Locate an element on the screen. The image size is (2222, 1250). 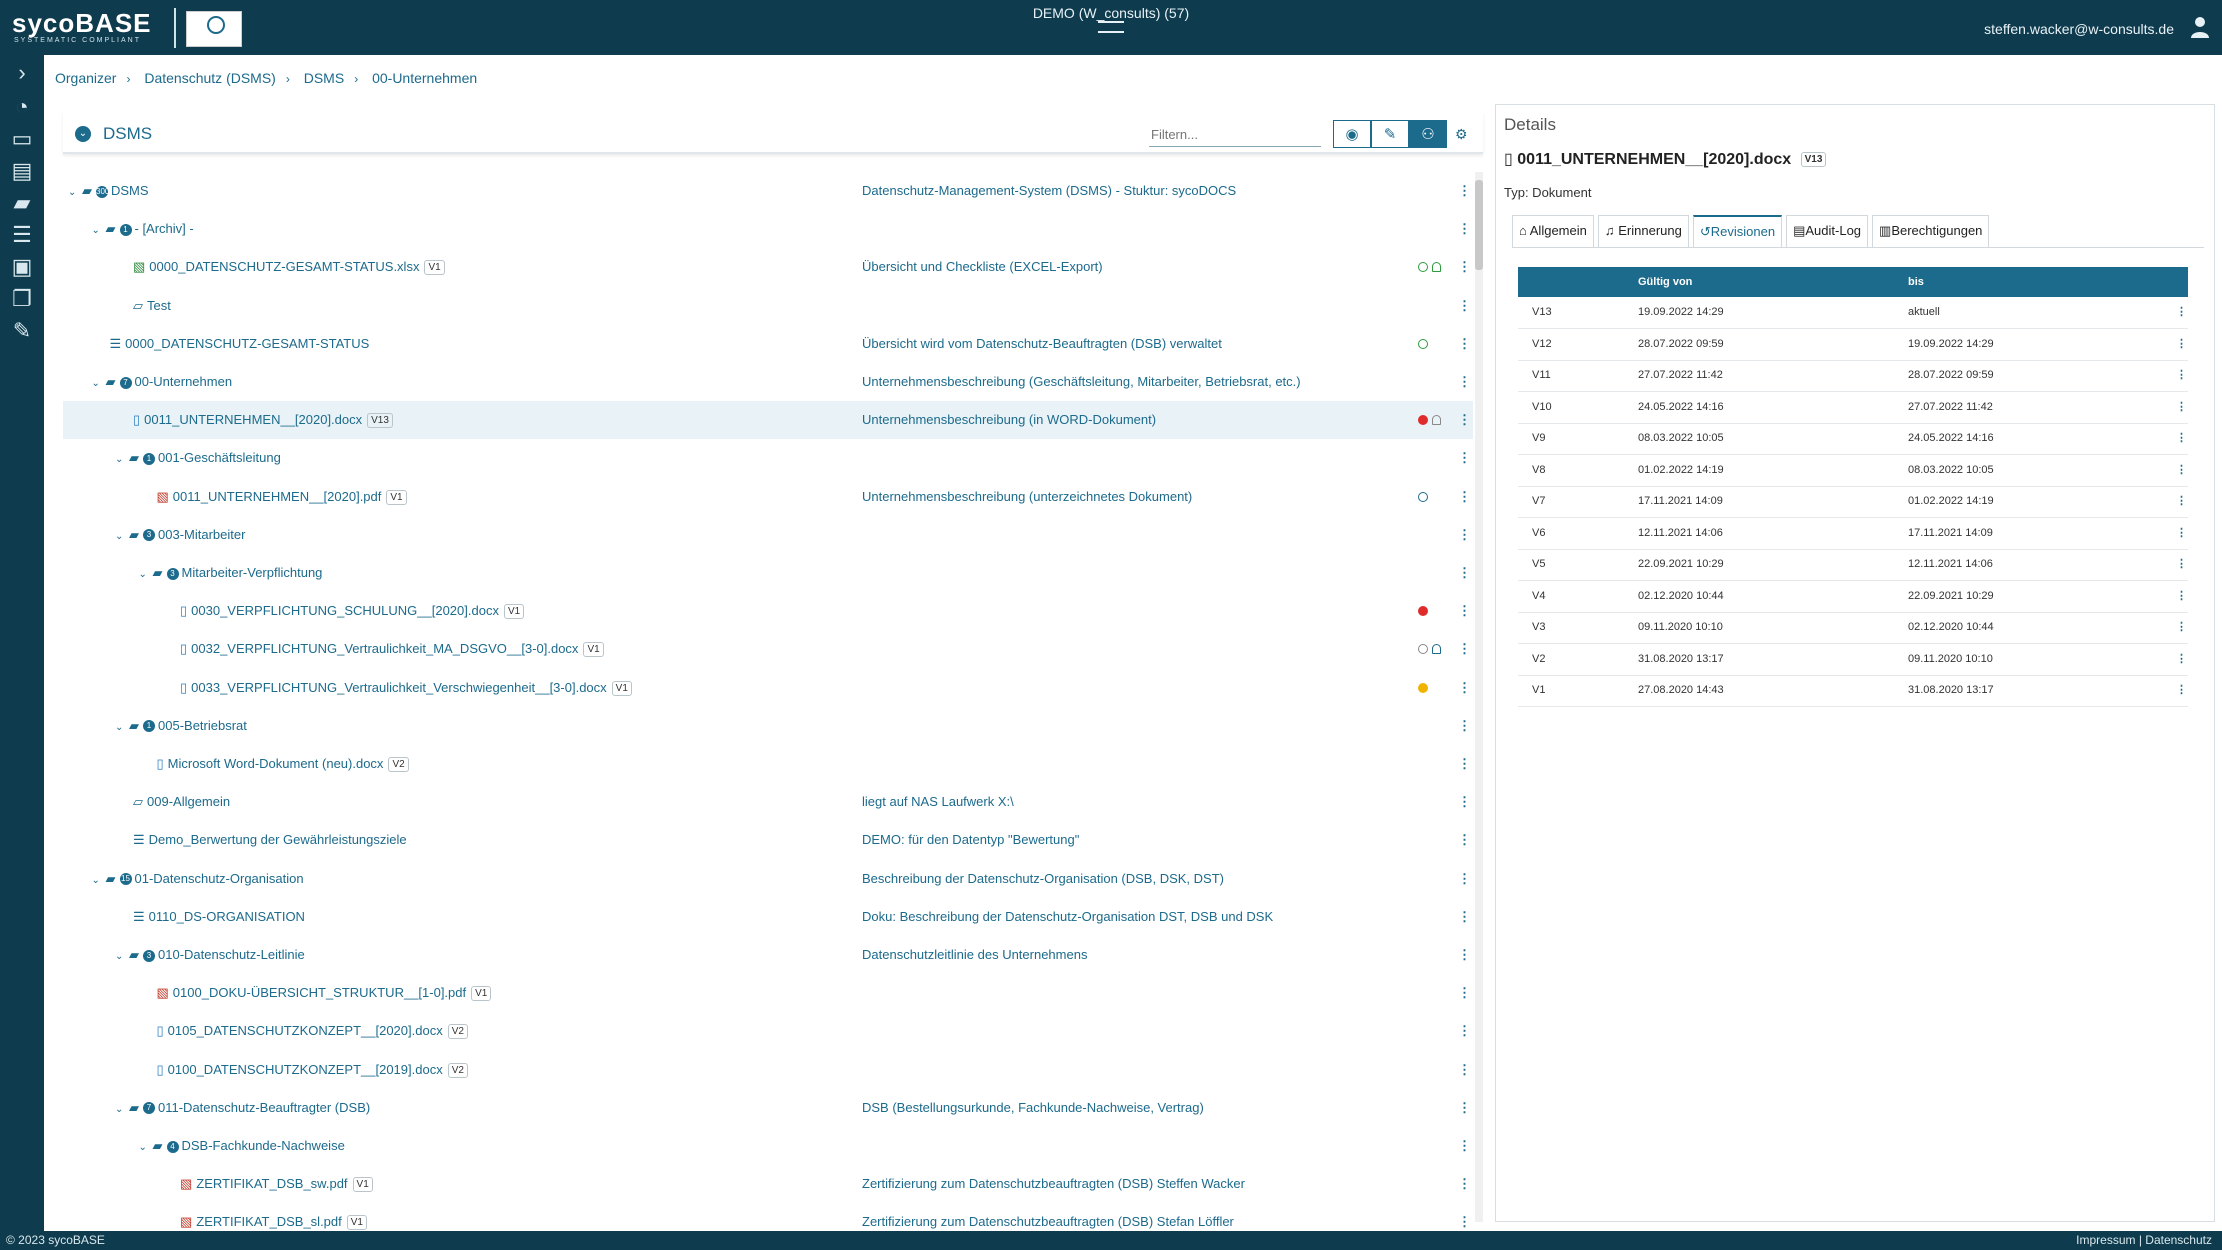
tree-item: ⌄ ▰ 15 01-Datenschutz-Organisation is located at coordinates (198, 880).